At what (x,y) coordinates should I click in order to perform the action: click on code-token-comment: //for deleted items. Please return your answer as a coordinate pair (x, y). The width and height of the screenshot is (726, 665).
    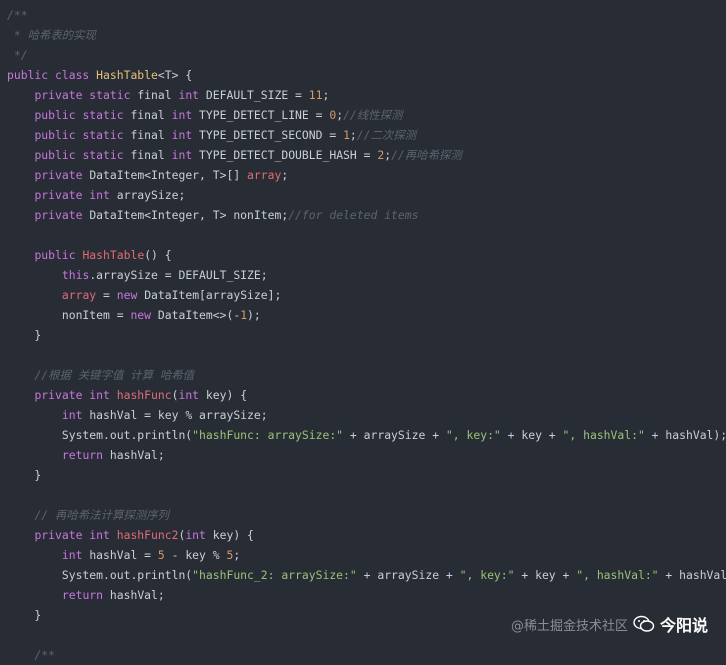
    Looking at the image, I should click on (353, 215).